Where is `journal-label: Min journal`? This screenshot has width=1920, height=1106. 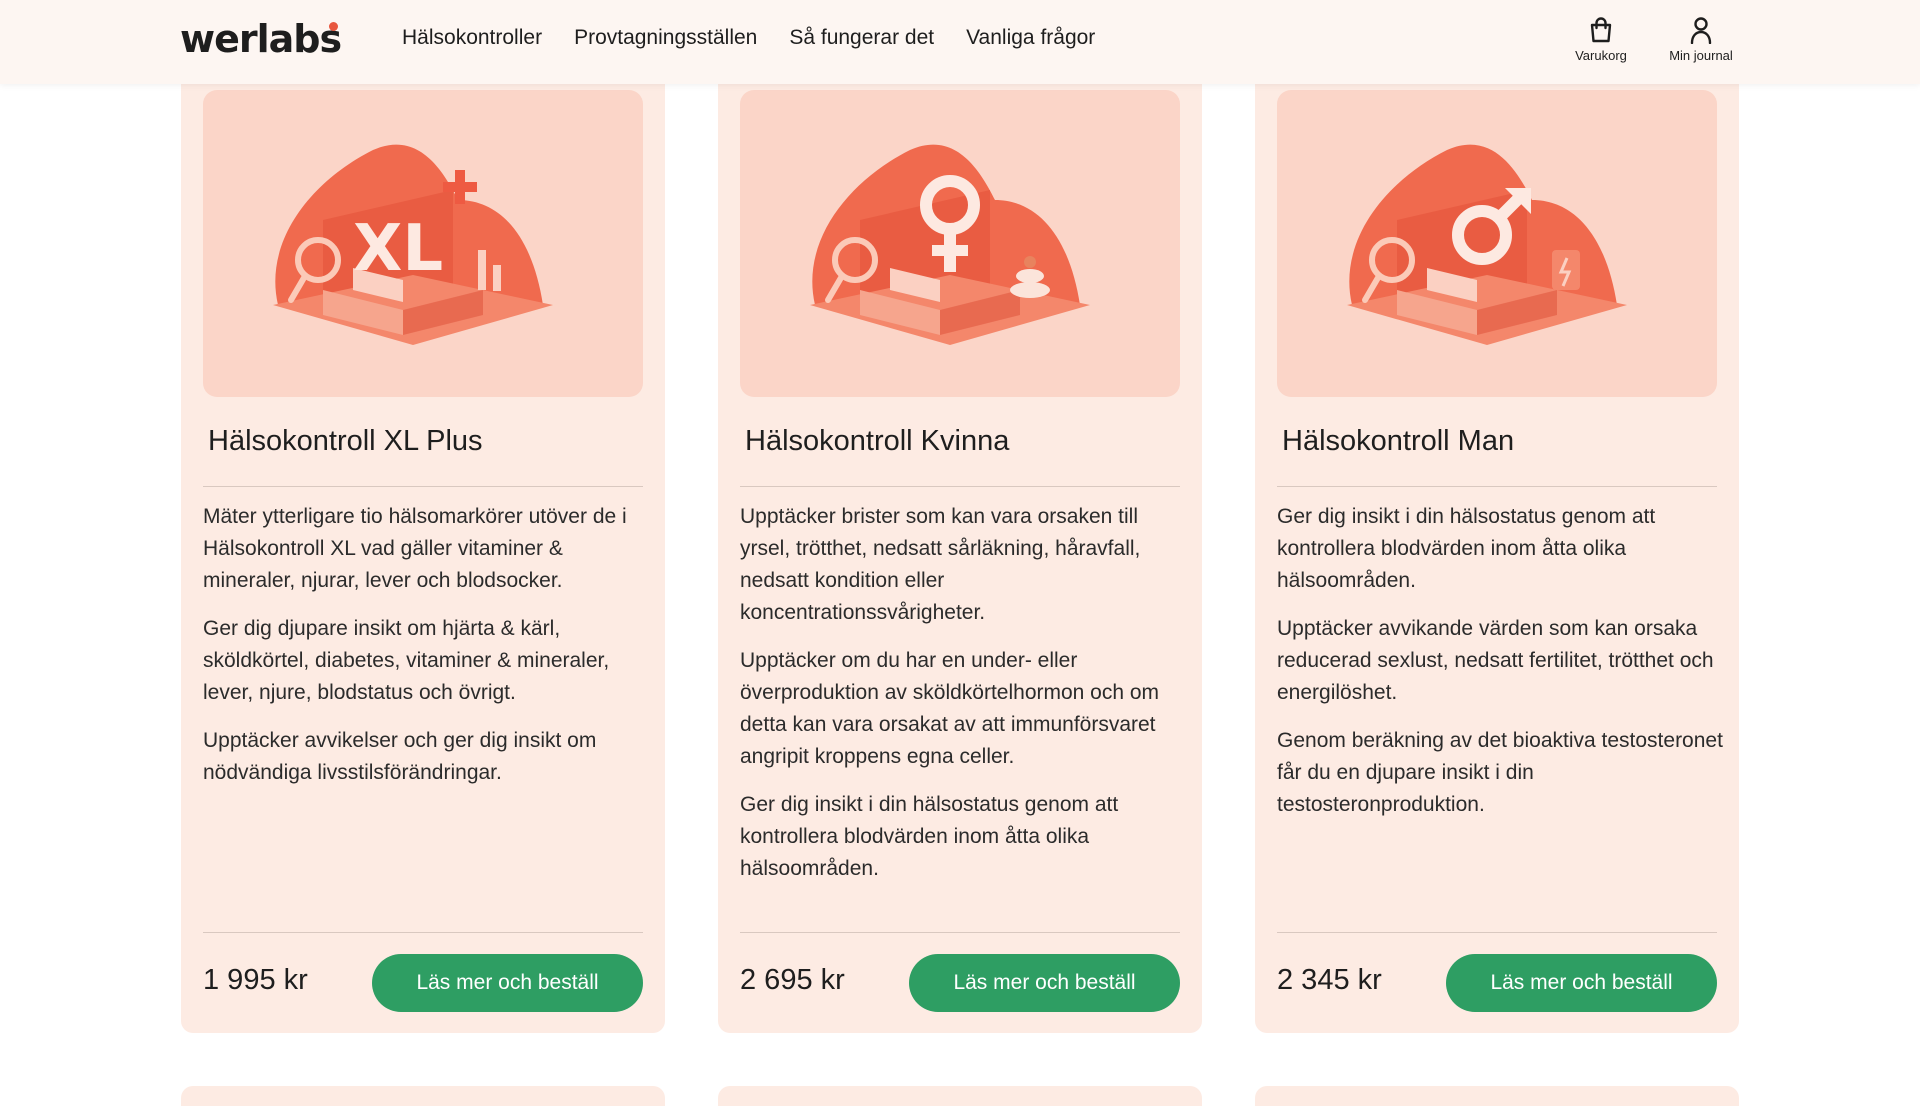
journal-label: Min journal is located at coordinates (1701, 55).